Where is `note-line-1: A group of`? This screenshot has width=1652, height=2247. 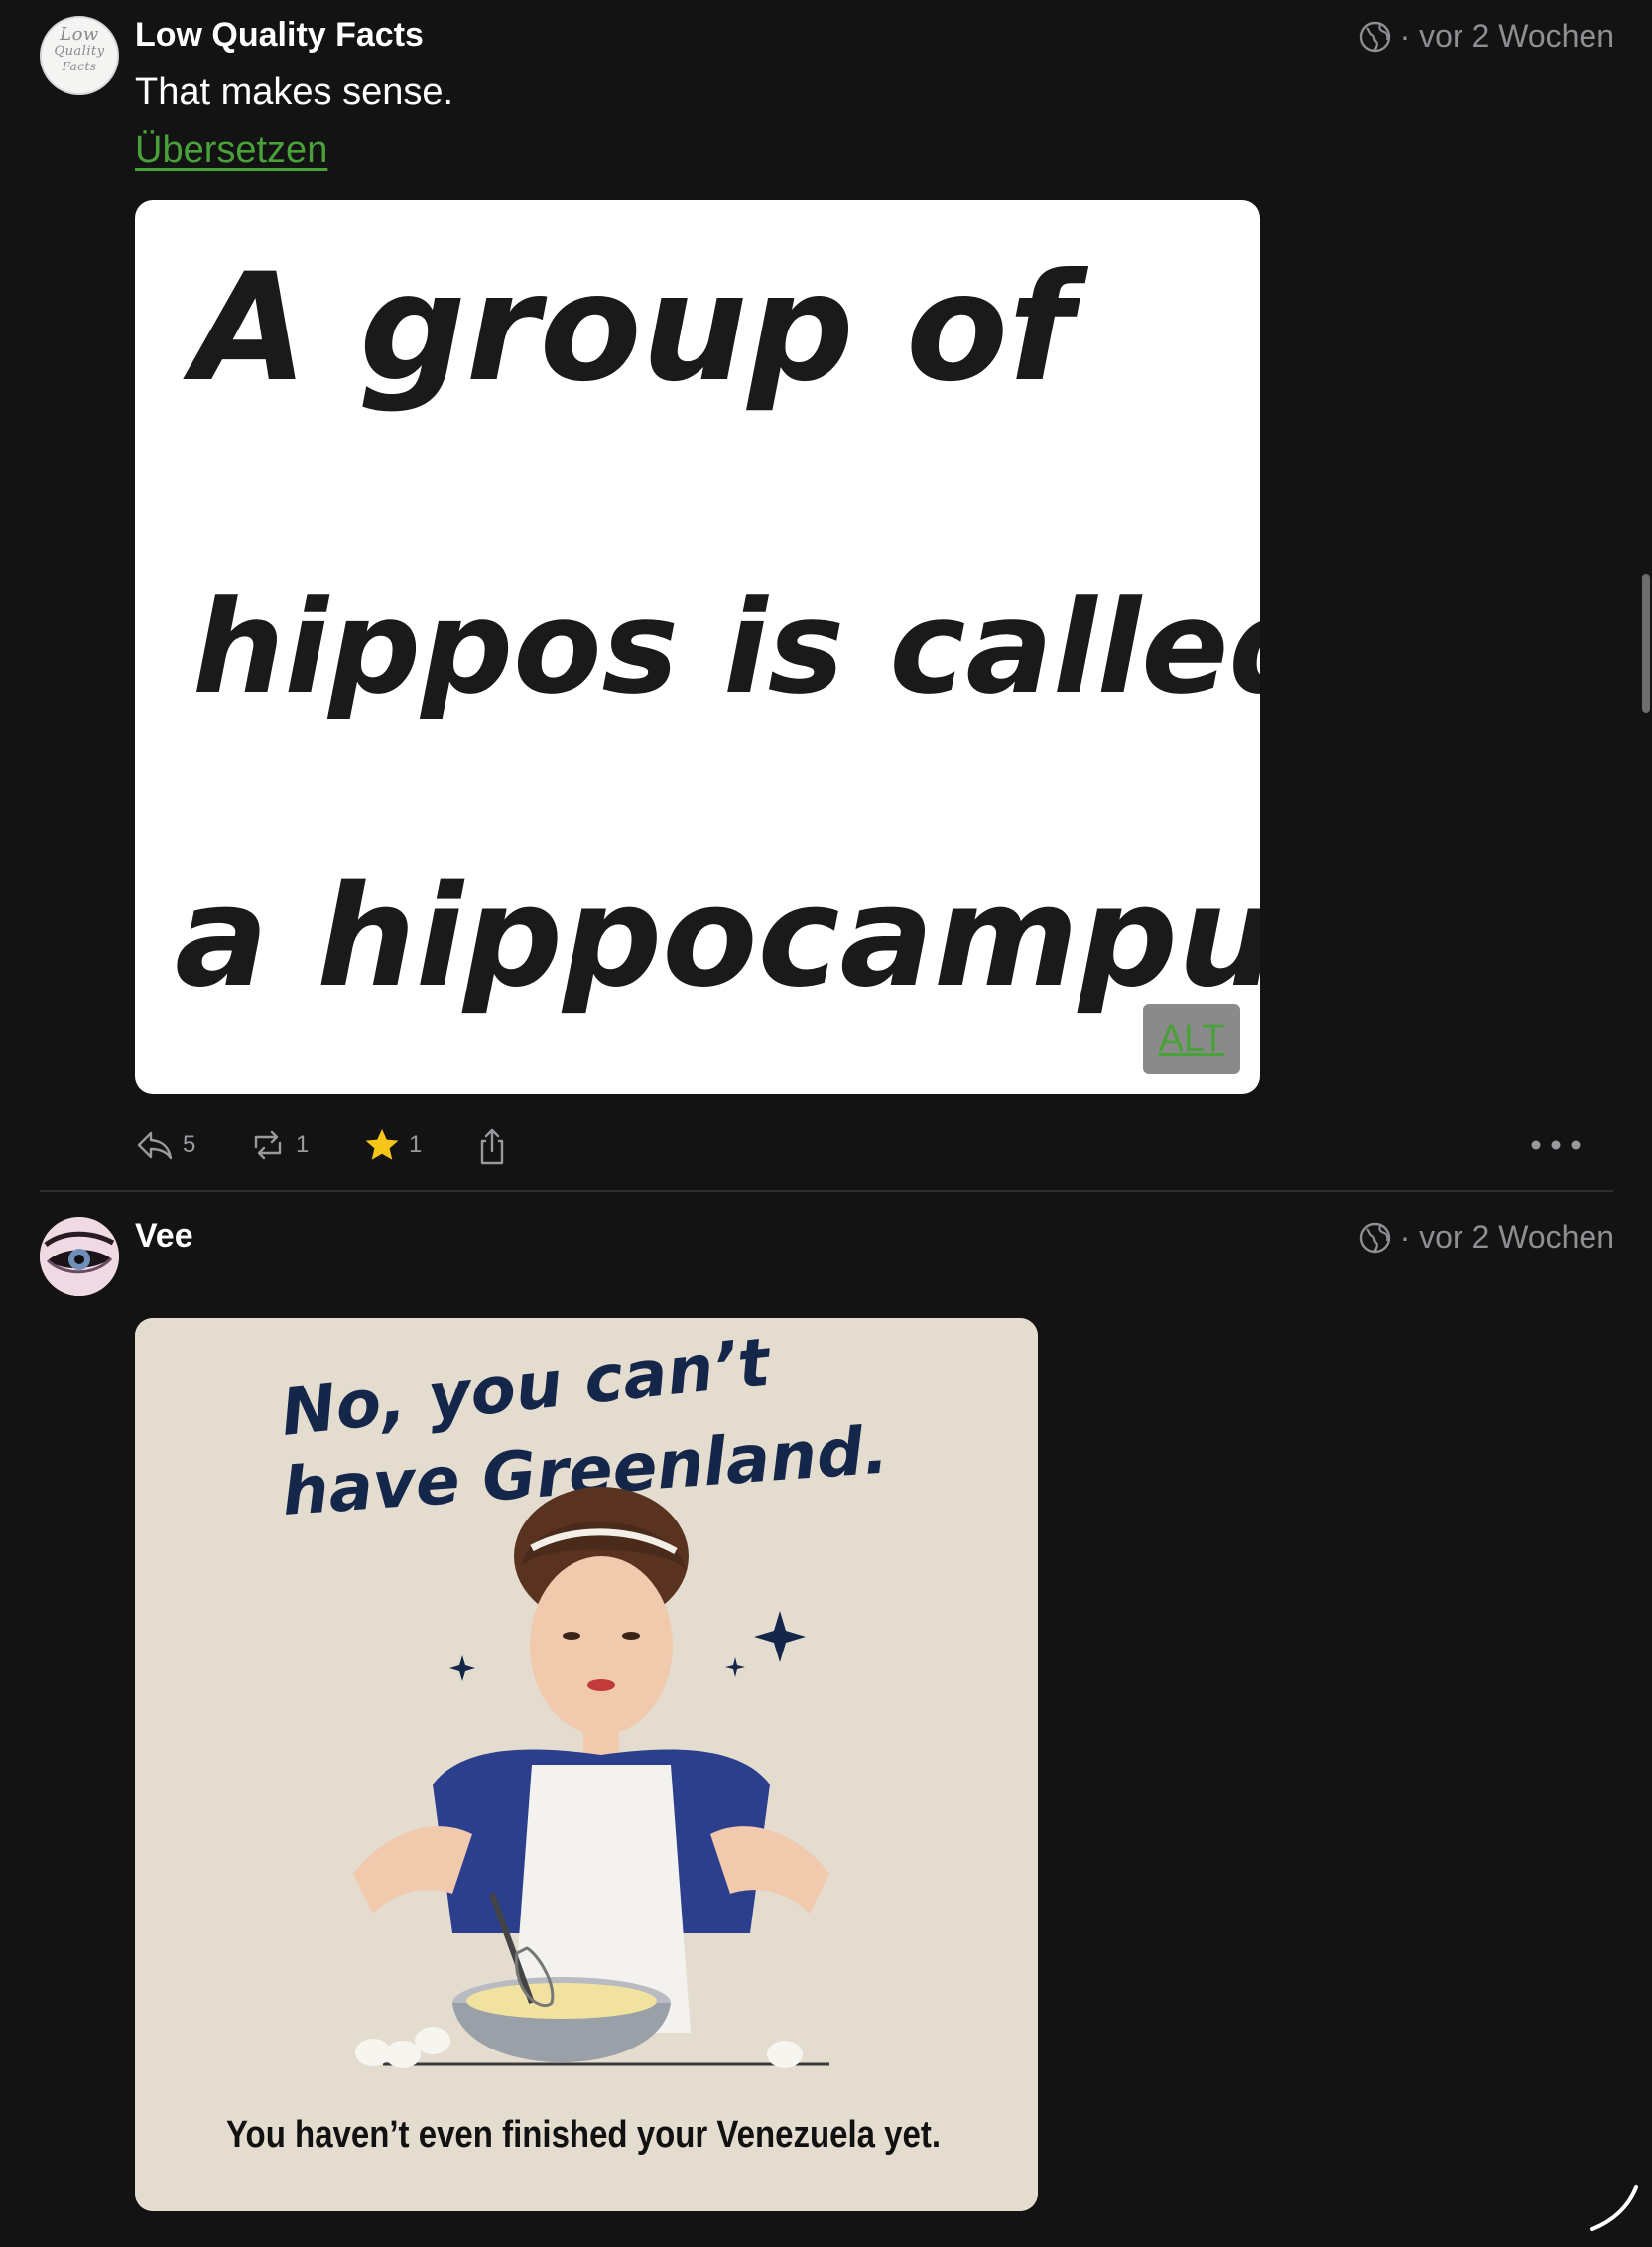 note-line-1: A group of is located at coordinates (635, 328).